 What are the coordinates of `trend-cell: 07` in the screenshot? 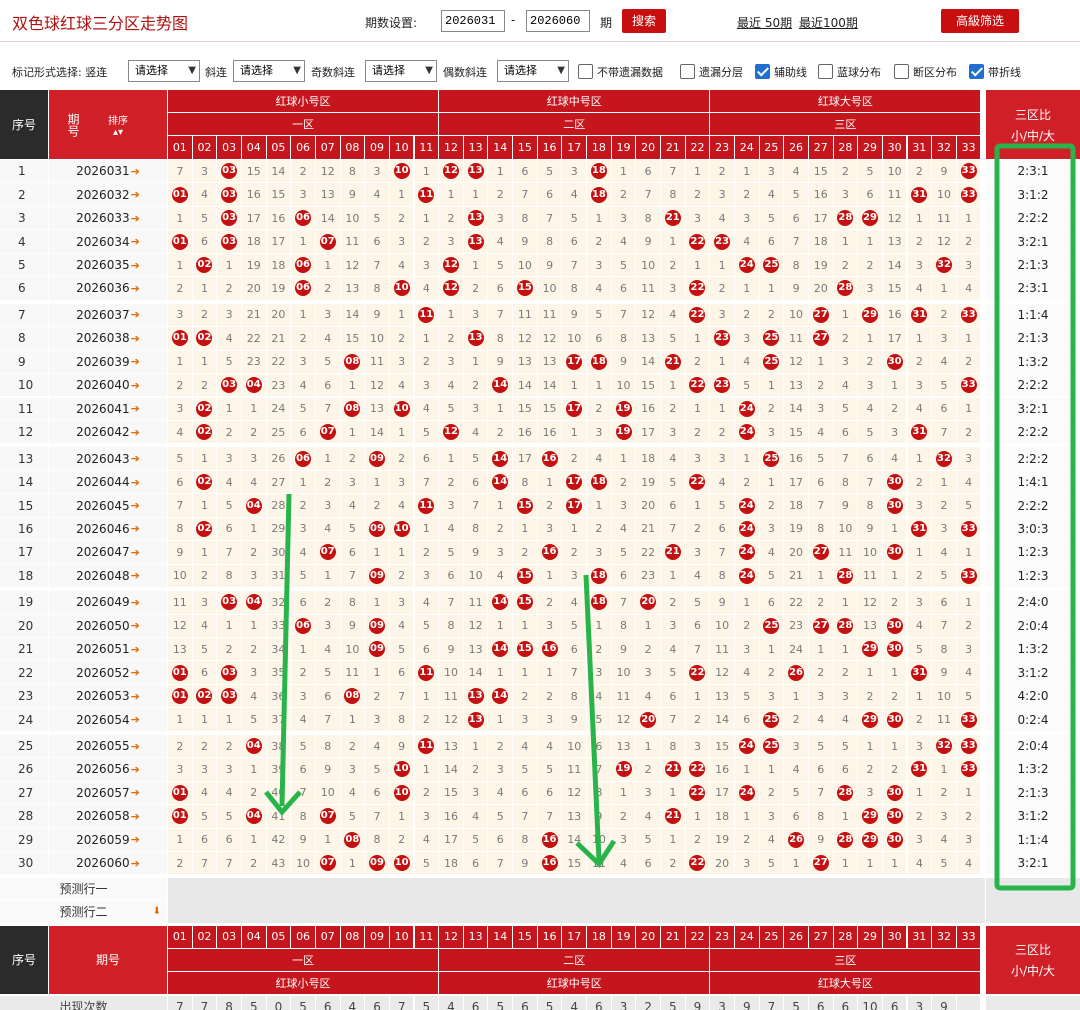 It's located at (327, 552).